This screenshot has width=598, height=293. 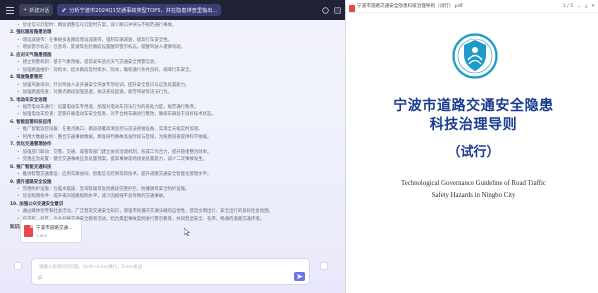 I want to click on chat-input: 请输入你想问的问题，Shift+Enter换行，Enter发送, so click(x=170, y=271).